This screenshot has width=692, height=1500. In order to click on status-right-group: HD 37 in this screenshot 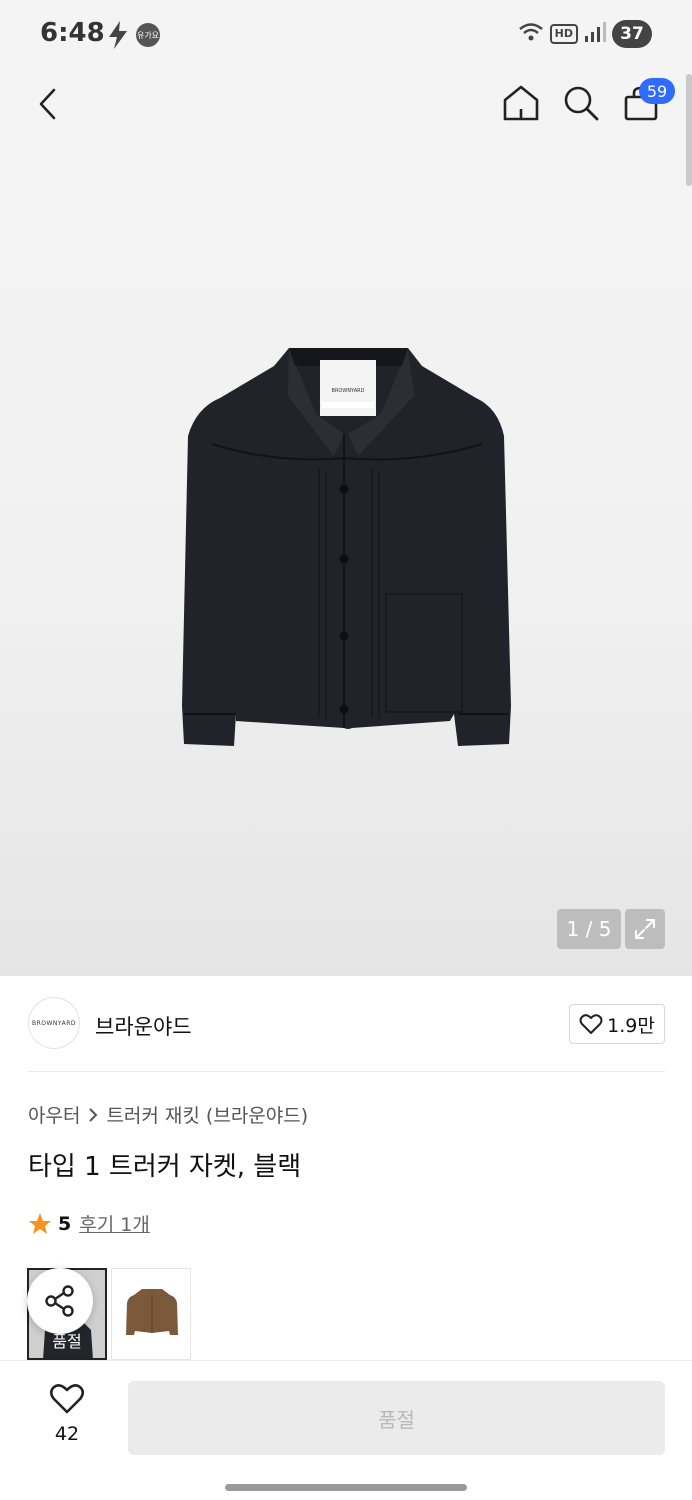, I will do `click(585, 34)`.